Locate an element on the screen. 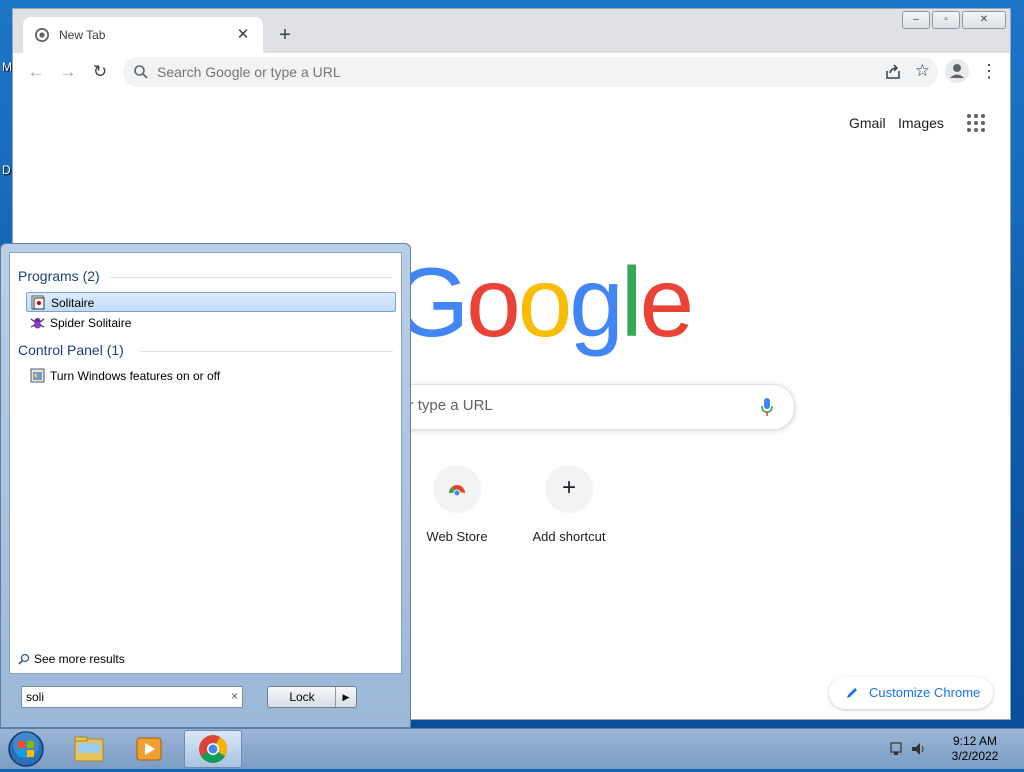 The height and width of the screenshot is (772, 1024). control-panel-header: Control Panel (1) is located at coordinates (71, 350).